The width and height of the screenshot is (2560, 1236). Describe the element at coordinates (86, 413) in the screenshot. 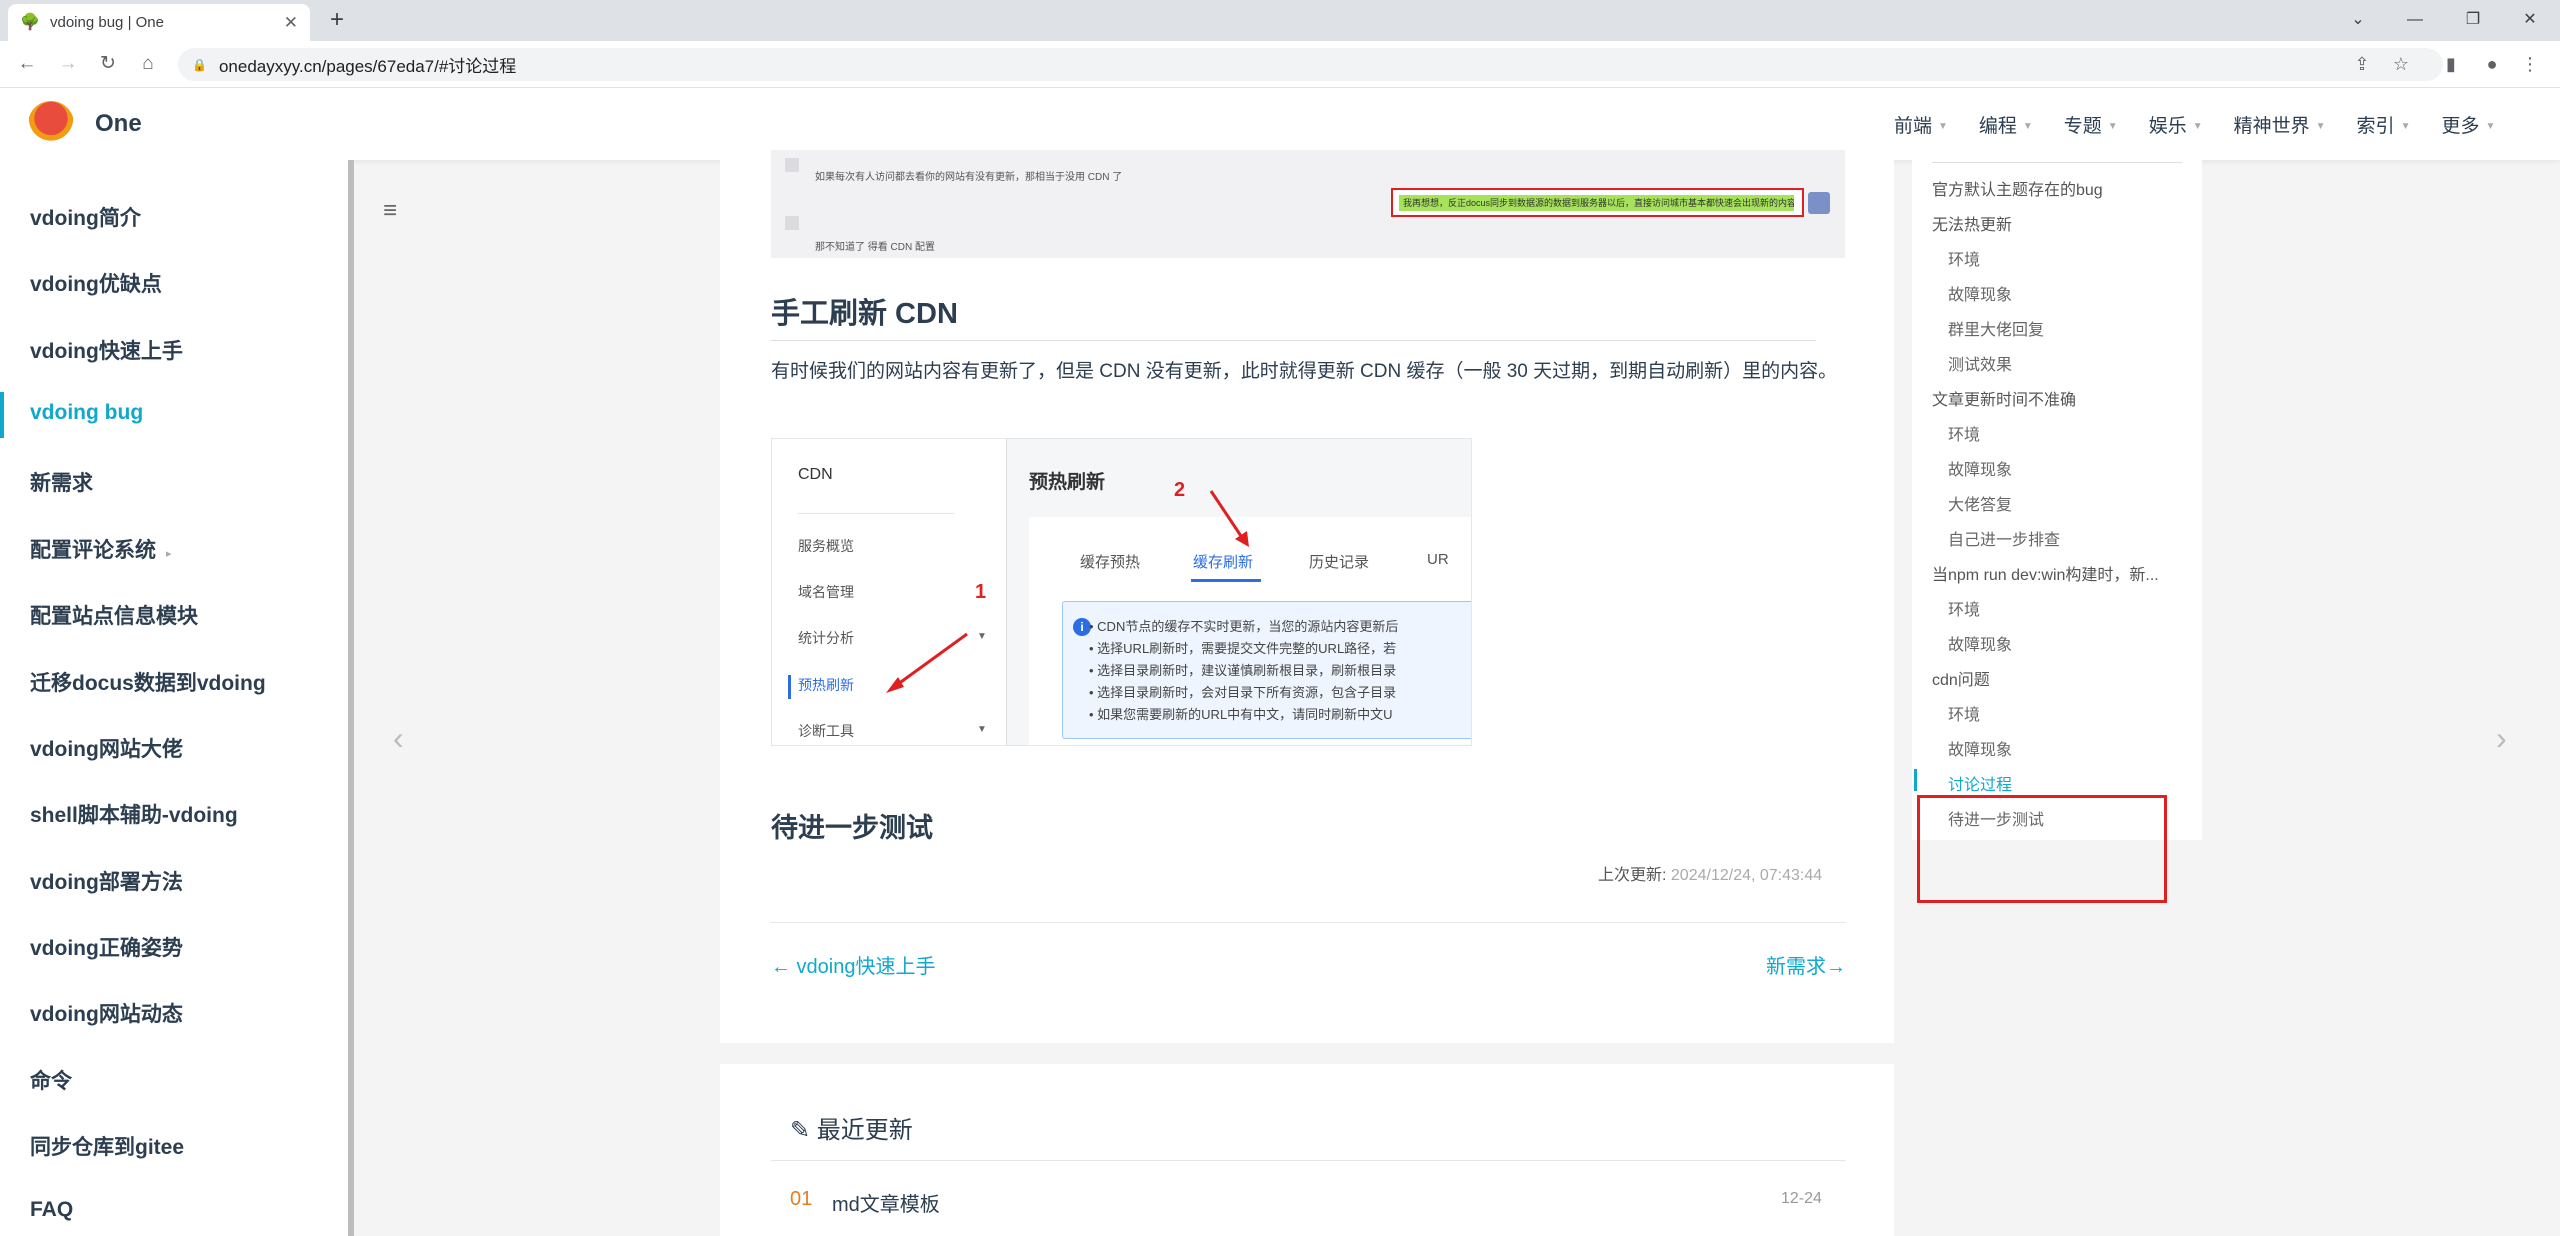

I see `sidebar-item-vdoing-bug: vdoing bug` at that location.